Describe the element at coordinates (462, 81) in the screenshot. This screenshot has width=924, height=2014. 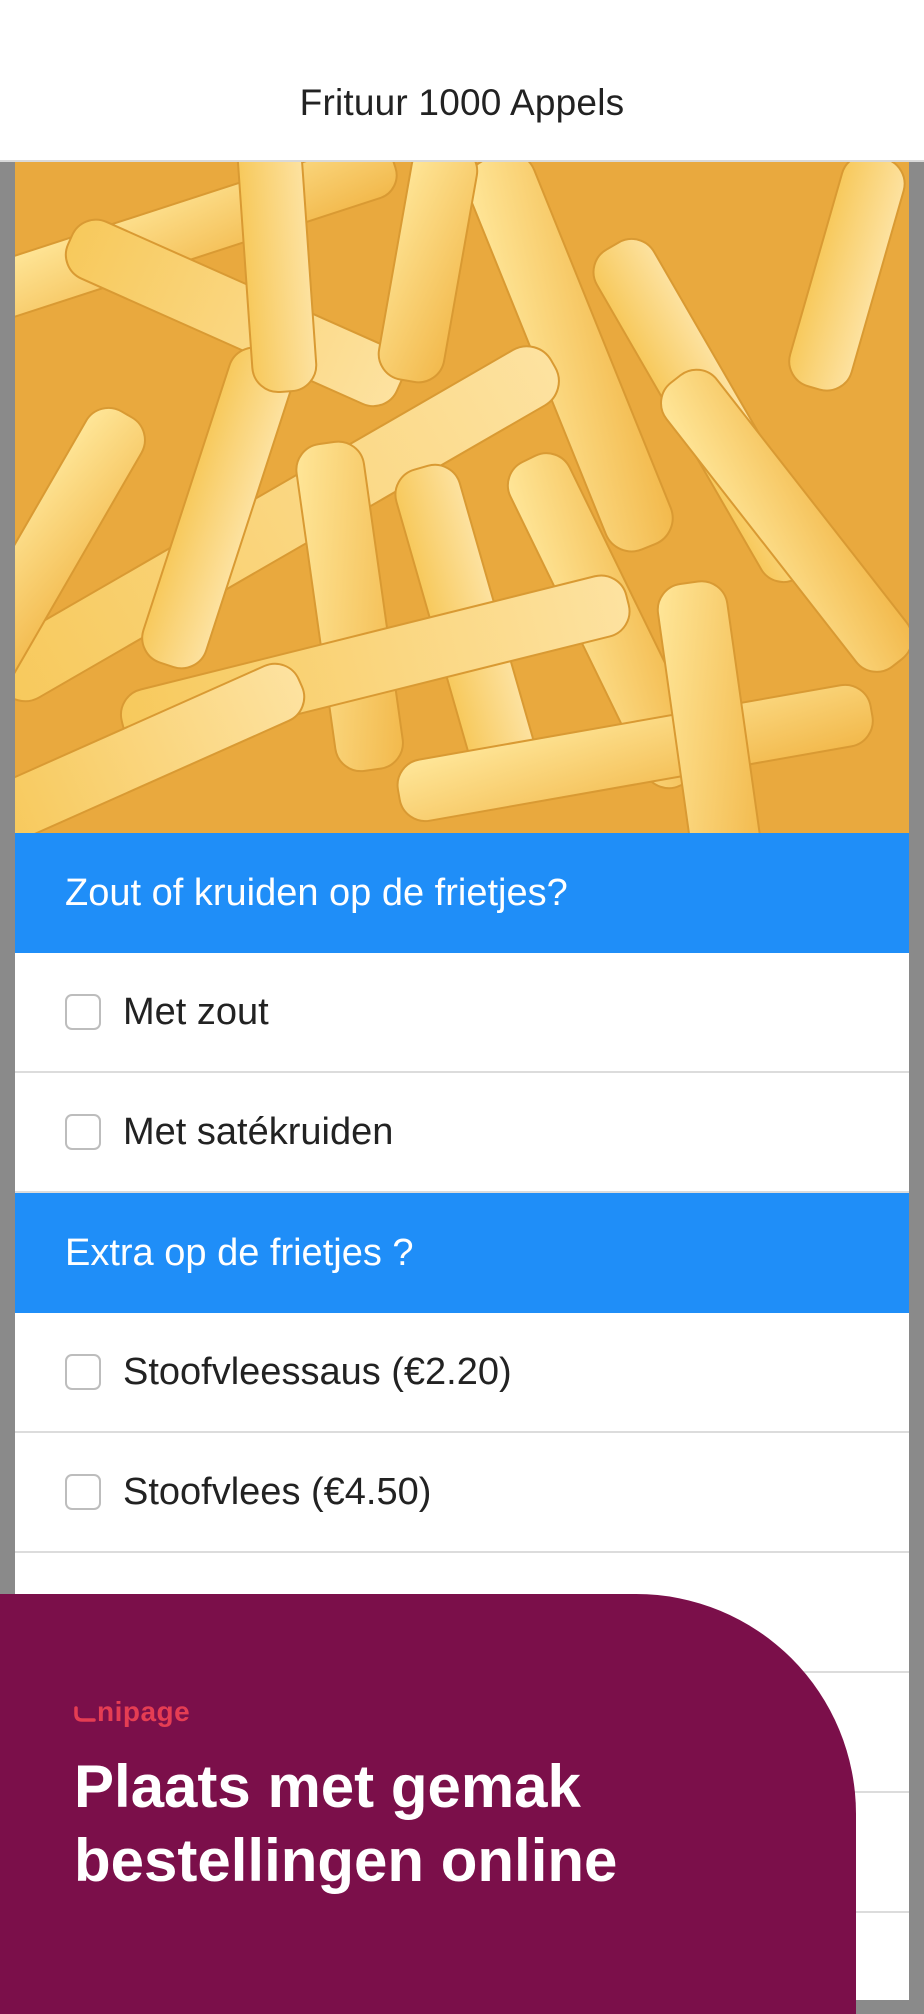
I see `app-header: Frituur 1000 Appels` at that location.